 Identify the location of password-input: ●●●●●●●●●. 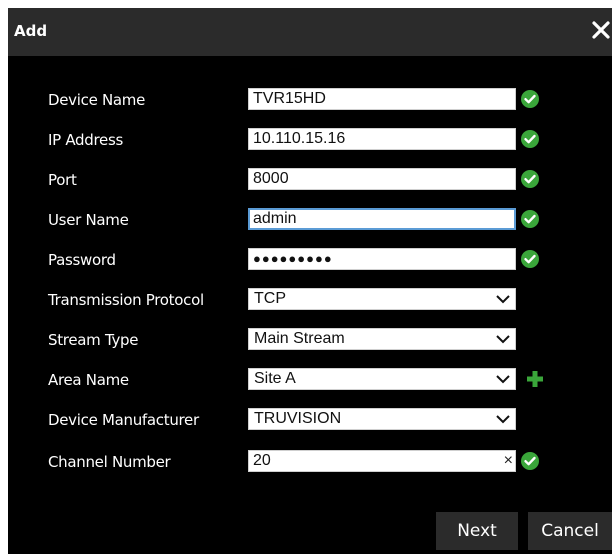
(382, 259).